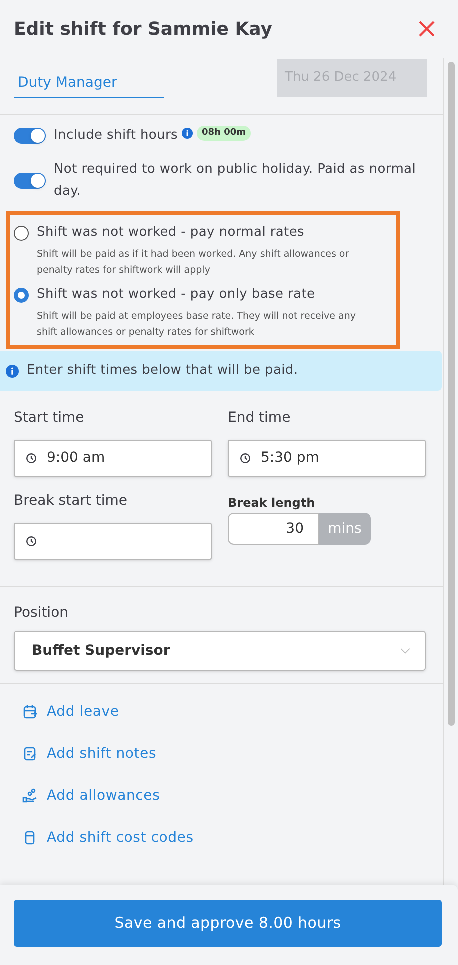  Describe the element at coordinates (228, 923) in the screenshot. I see `save-button: Save and approve 8.00 hours` at that location.